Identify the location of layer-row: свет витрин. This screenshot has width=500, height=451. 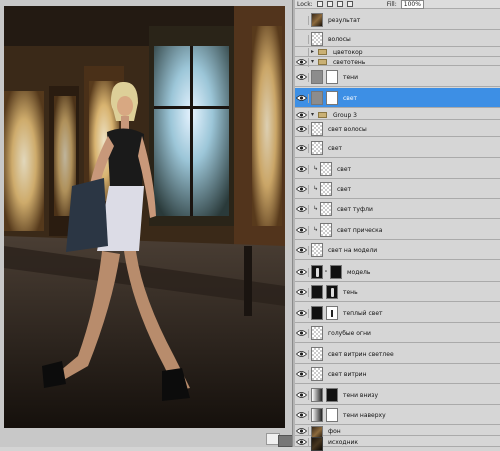
(397, 374).